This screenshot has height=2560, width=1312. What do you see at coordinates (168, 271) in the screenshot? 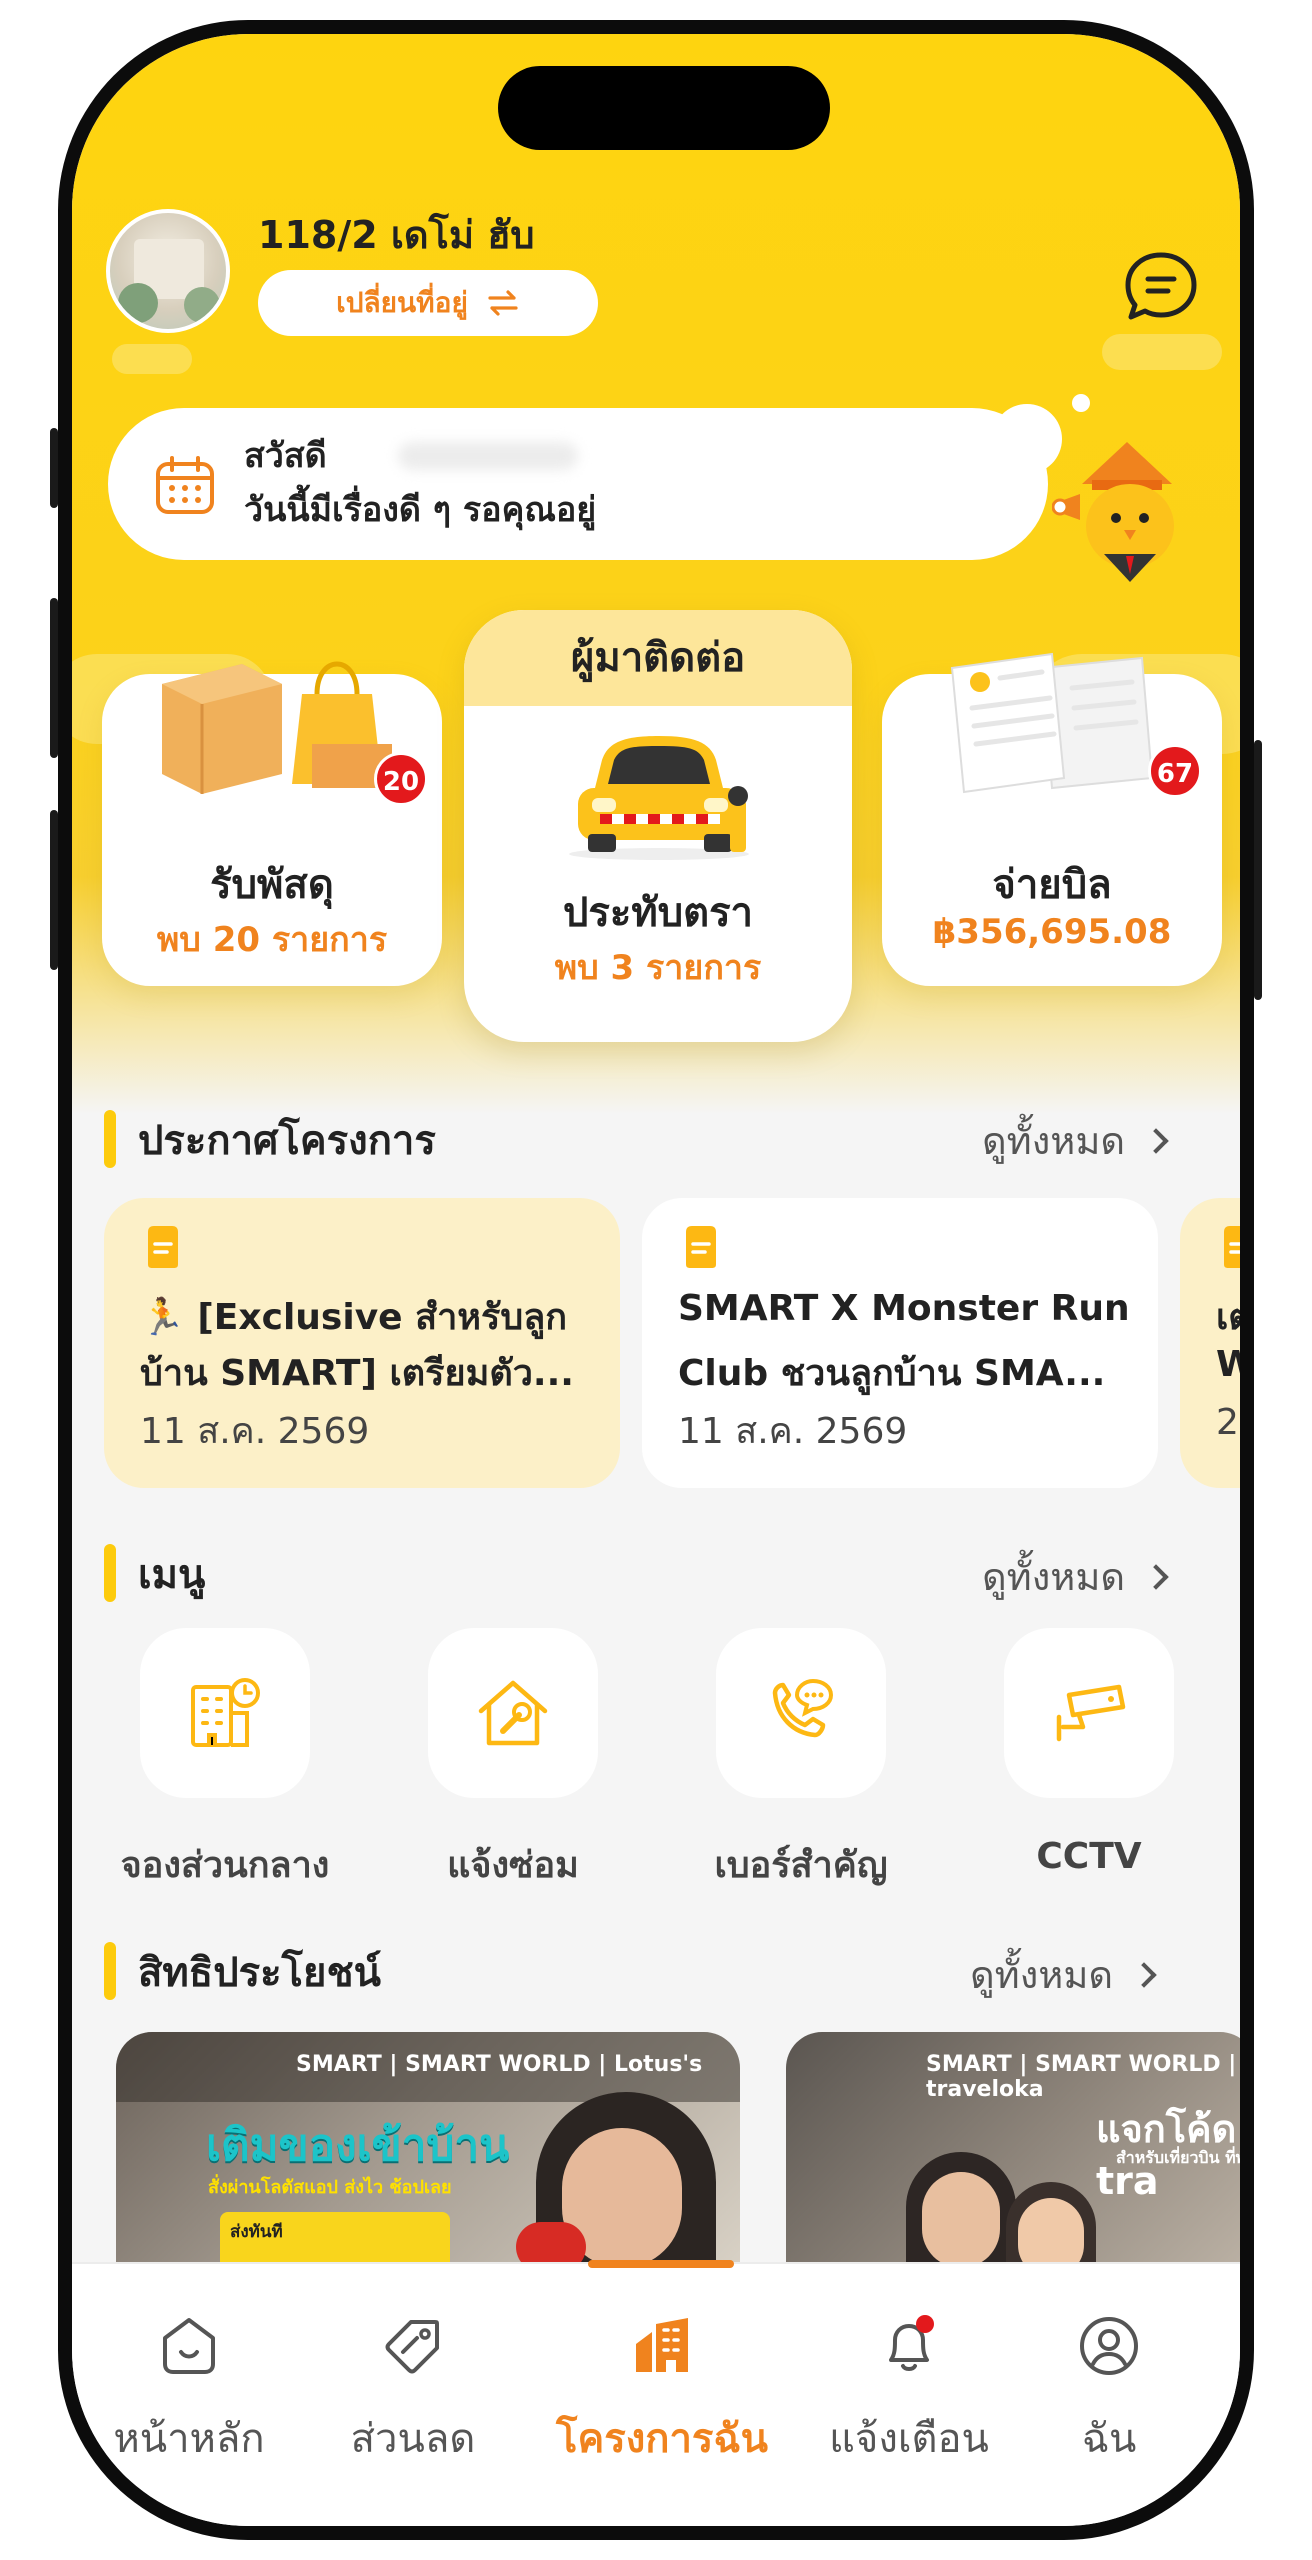
I see `project-avatar` at bounding box center [168, 271].